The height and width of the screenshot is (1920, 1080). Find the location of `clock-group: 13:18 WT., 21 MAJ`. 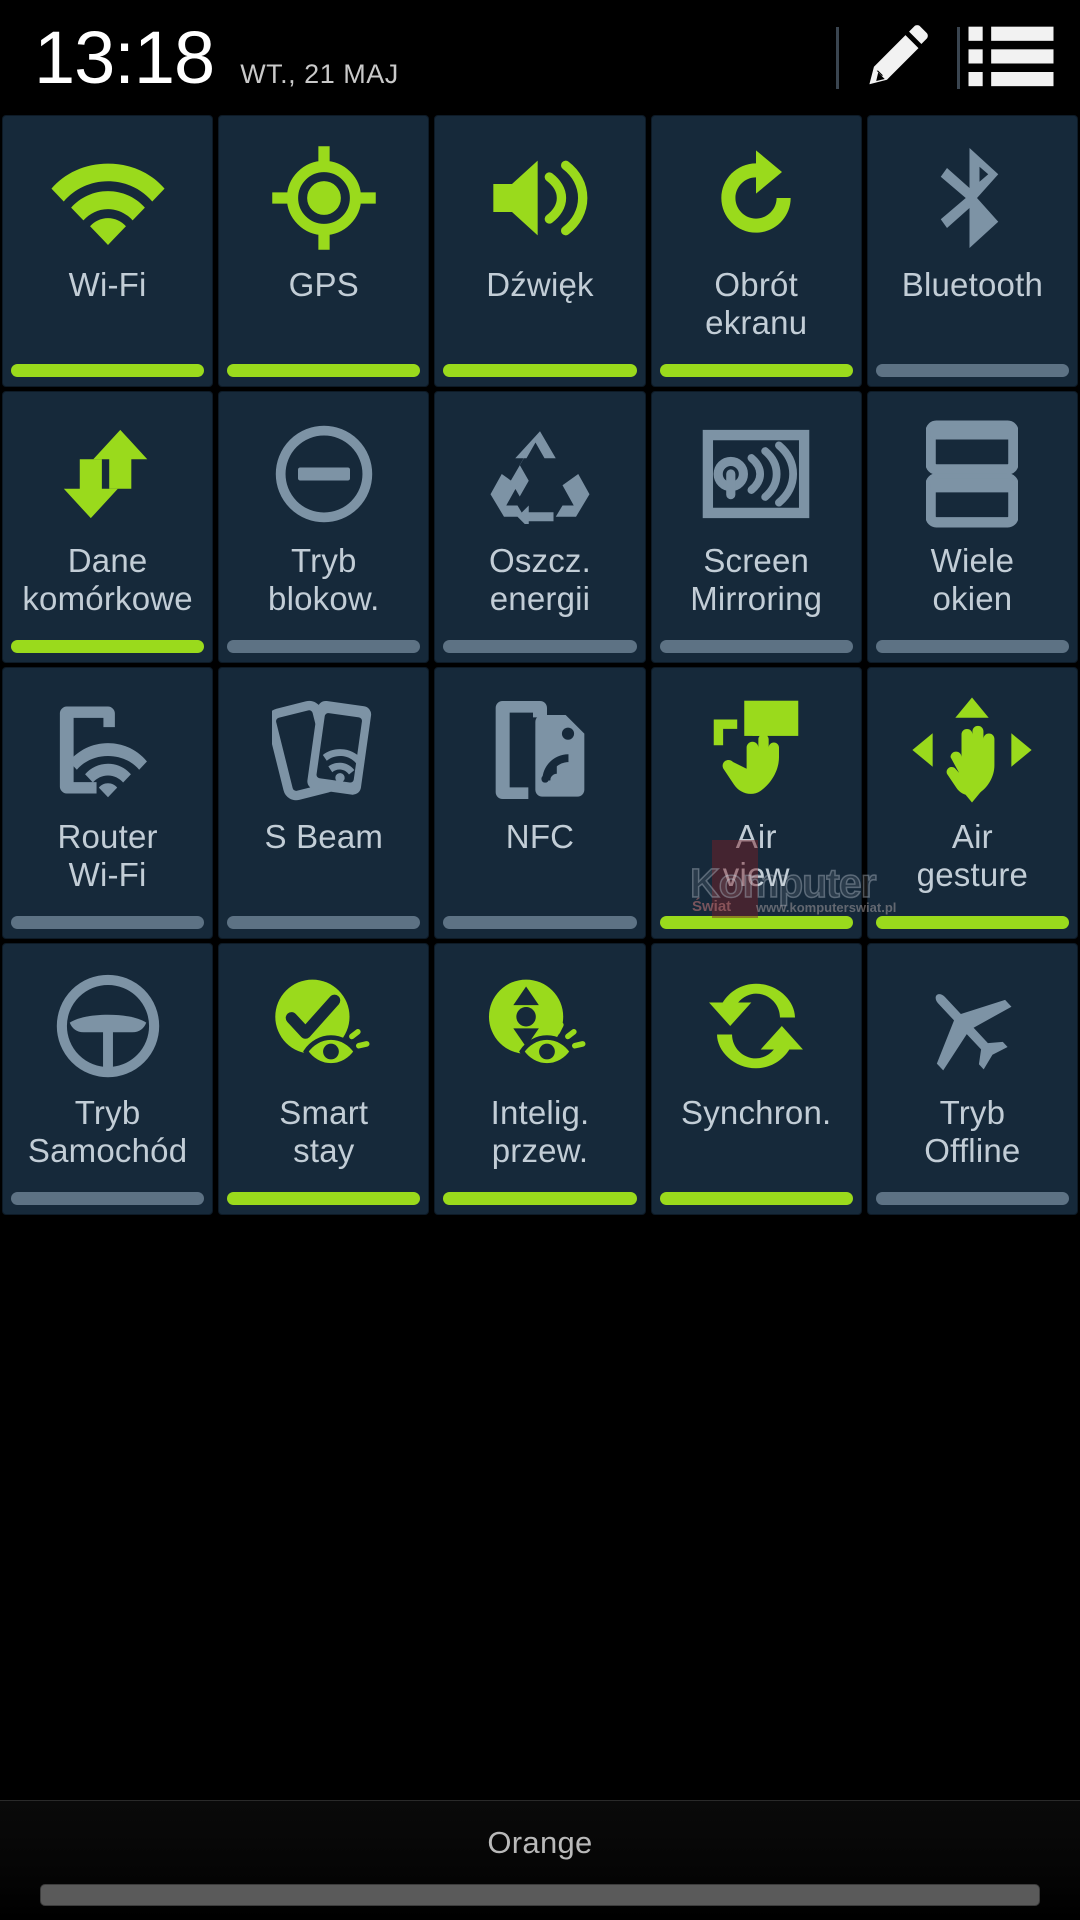

clock-group: 13:18 WT., 21 MAJ is located at coordinates (199, 57).